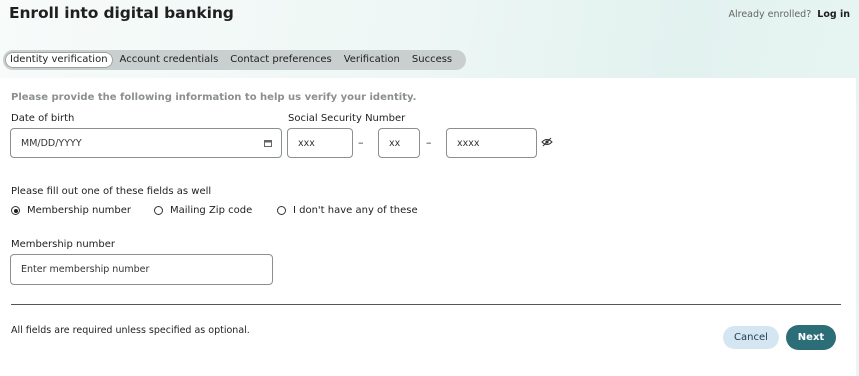  I want to click on step-identity-verification: Identity verification, so click(59, 60).